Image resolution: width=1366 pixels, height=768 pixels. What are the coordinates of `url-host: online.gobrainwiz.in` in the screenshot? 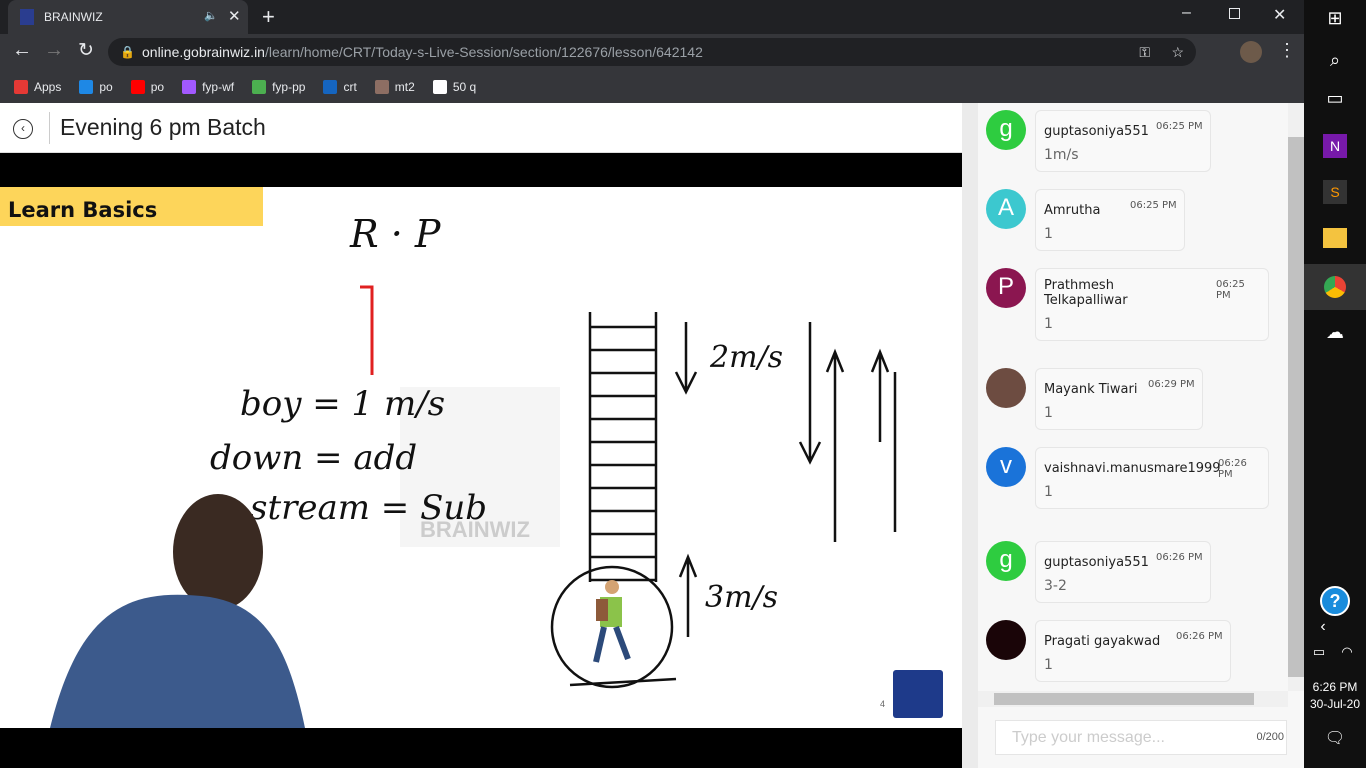 It's located at (203, 52).